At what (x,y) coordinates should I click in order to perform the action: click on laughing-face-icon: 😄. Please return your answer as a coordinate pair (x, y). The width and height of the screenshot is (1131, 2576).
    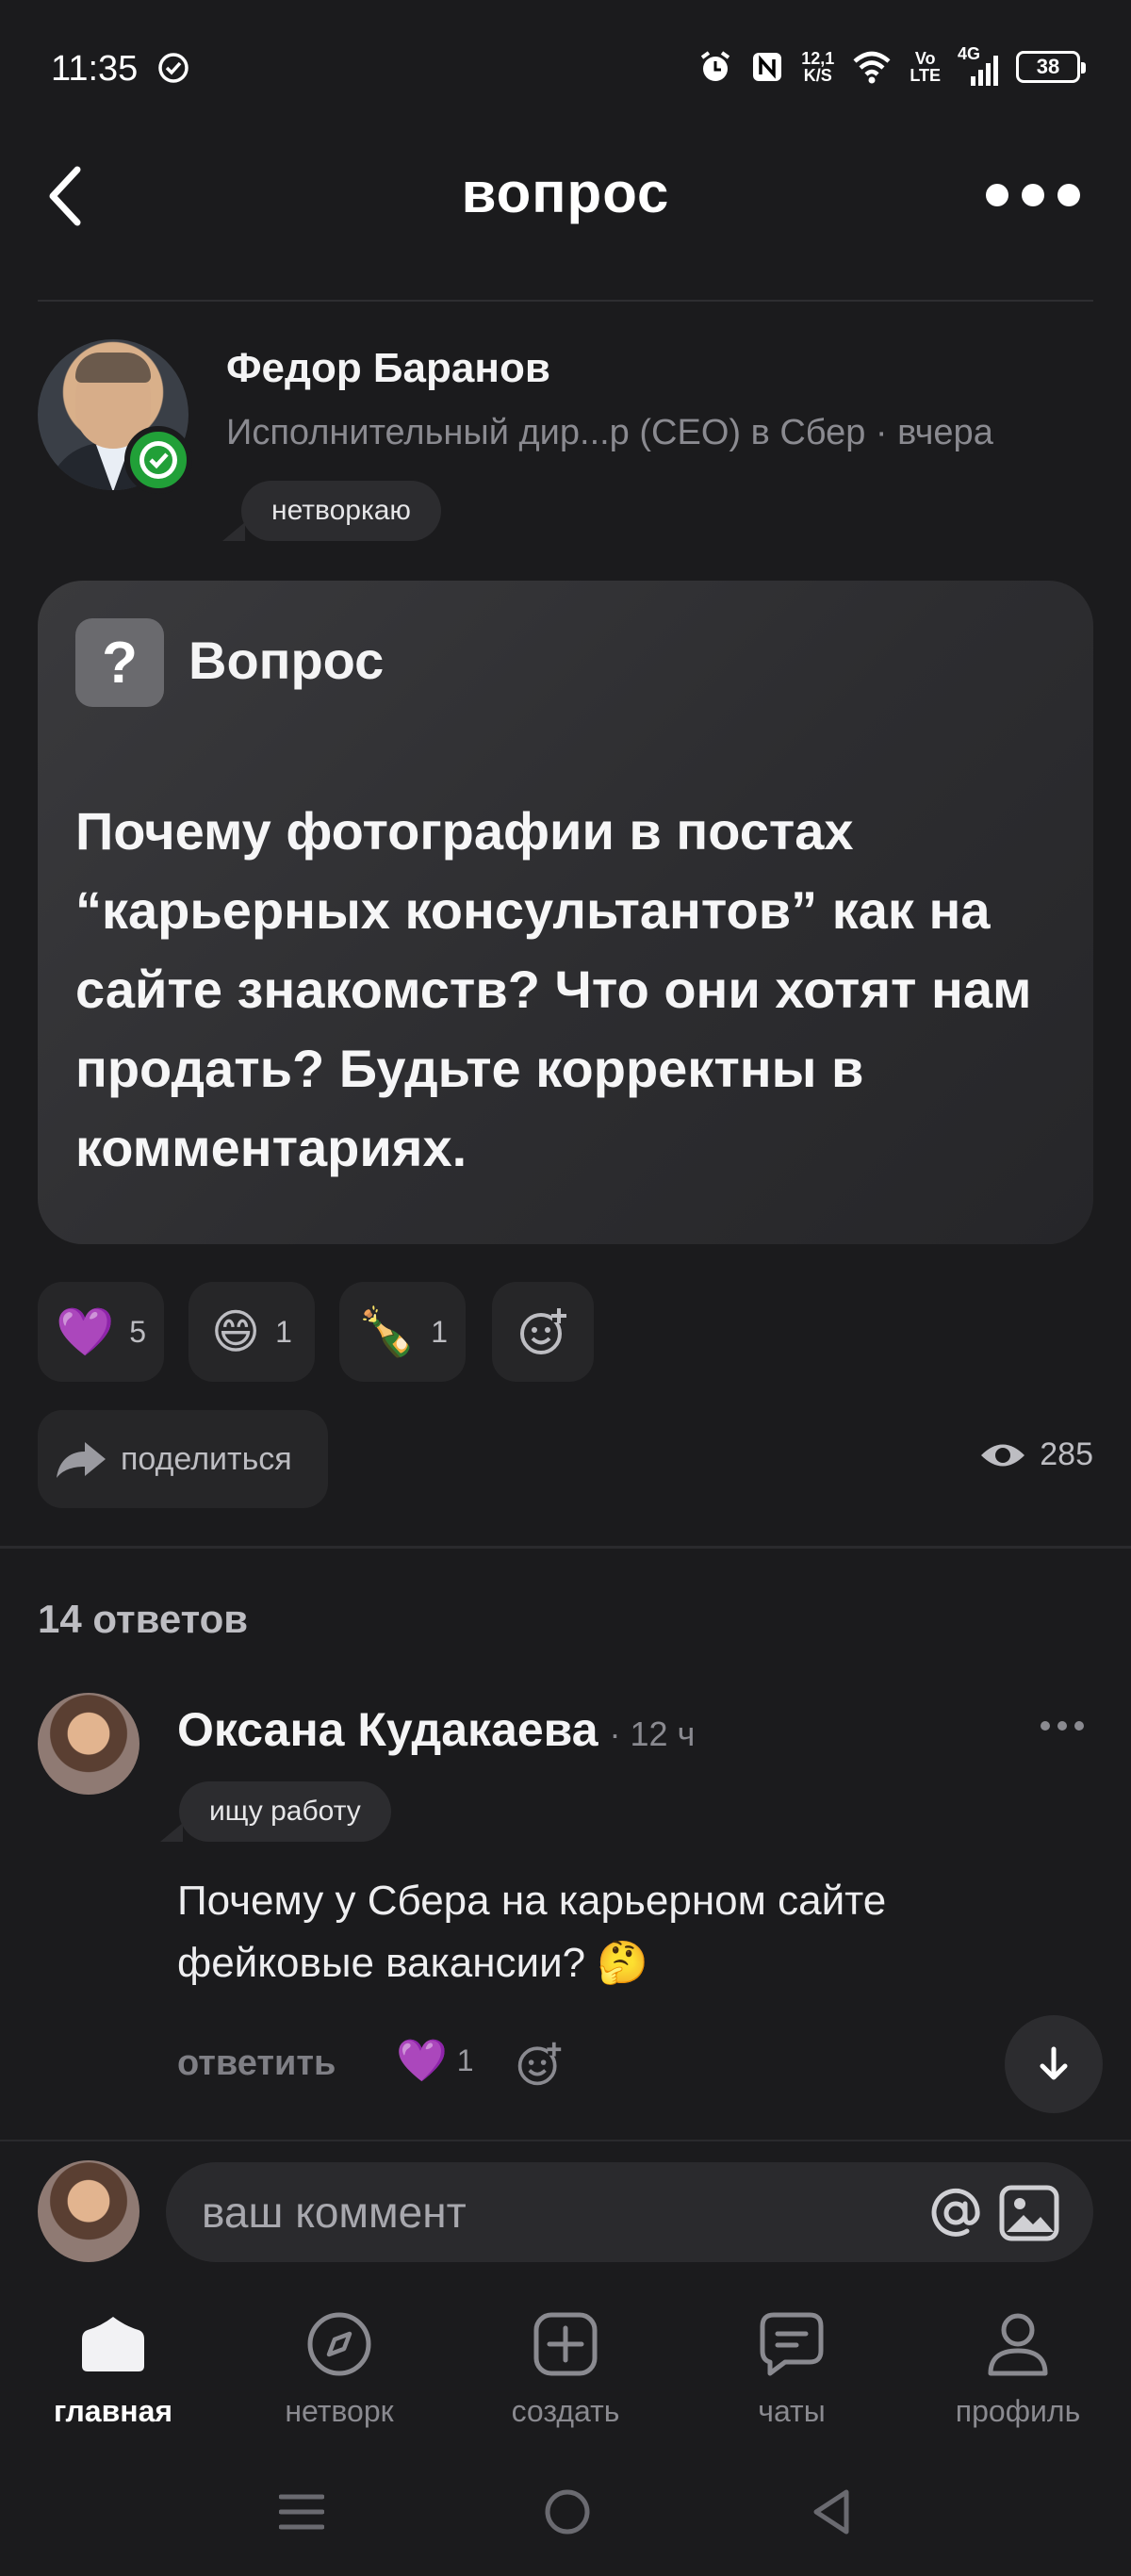
    Looking at the image, I should click on (236, 1331).